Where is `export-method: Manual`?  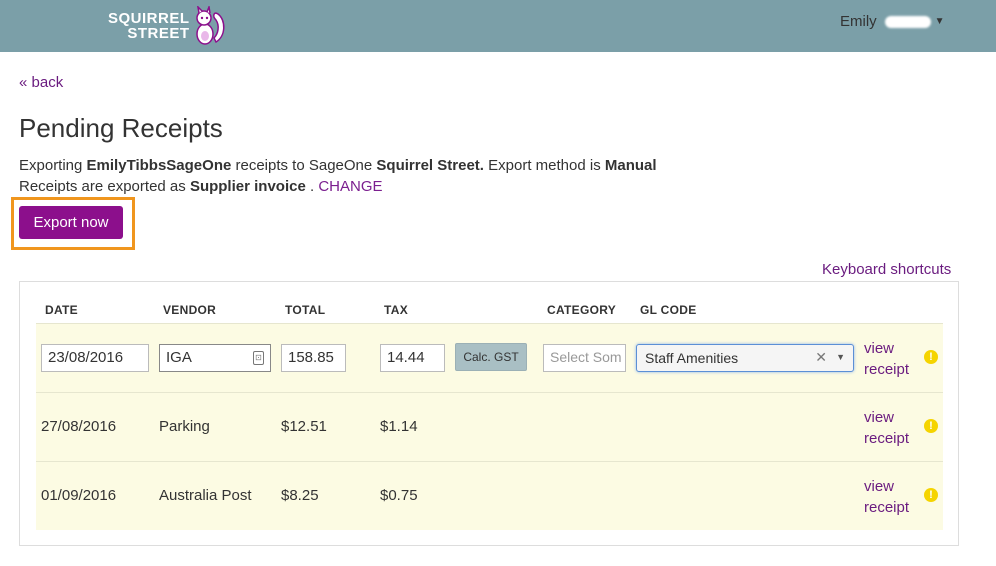
export-method: Manual is located at coordinates (630, 165).